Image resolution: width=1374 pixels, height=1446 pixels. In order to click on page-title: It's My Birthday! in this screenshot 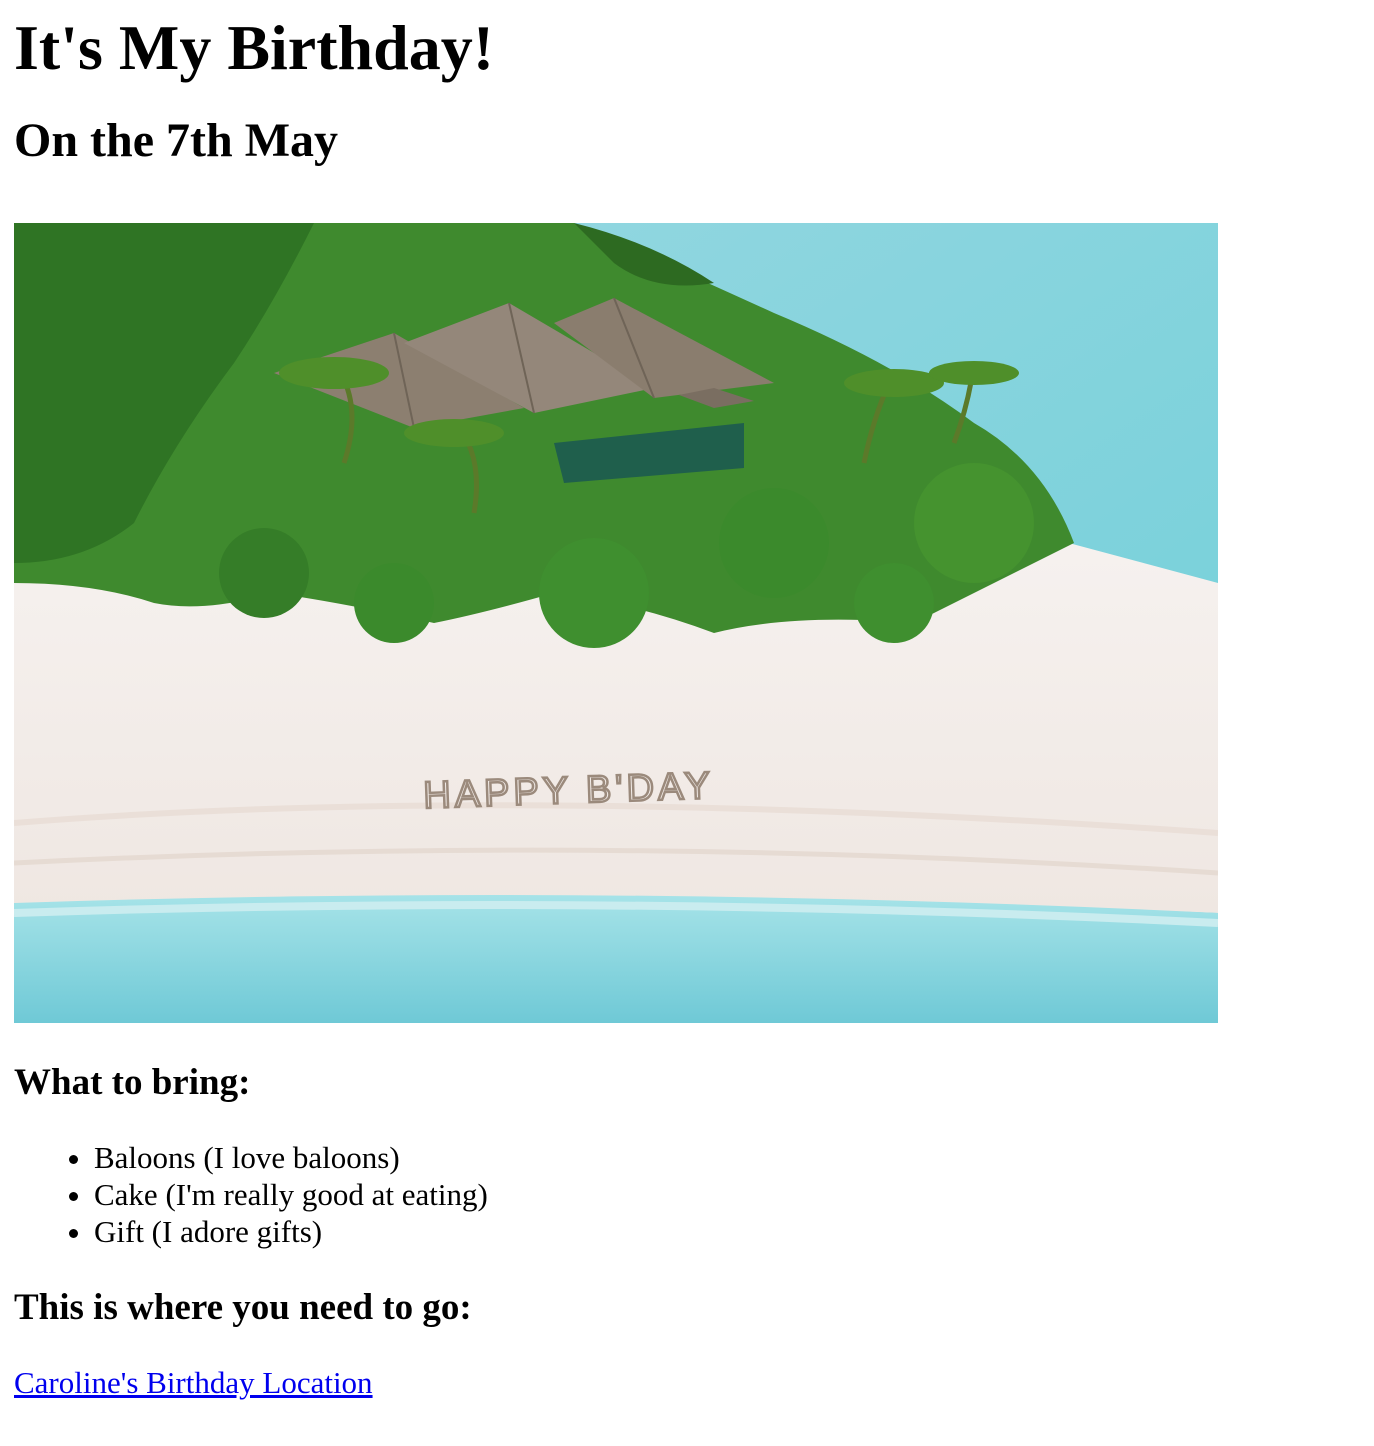, I will do `click(254, 47)`.